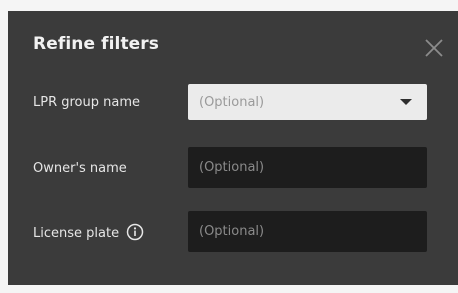  What do you see at coordinates (80, 168) in the screenshot?
I see `owners-name-label: Owner's name` at bounding box center [80, 168].